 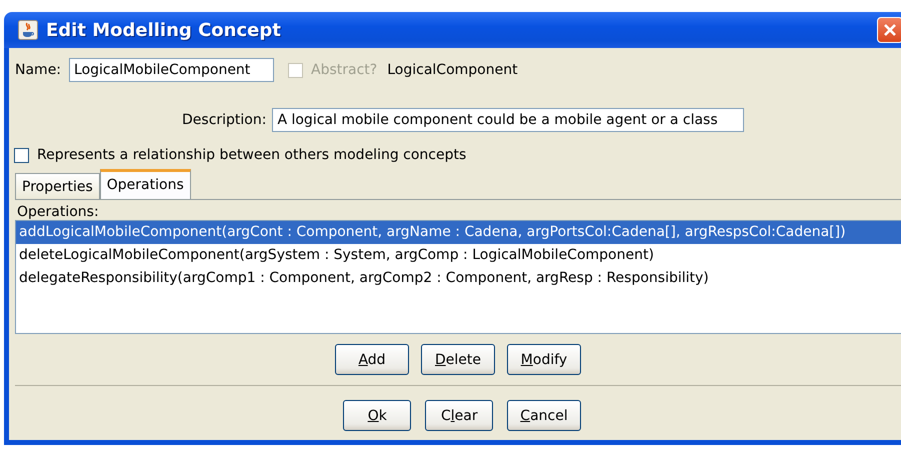 What do you see at coordinates (544, 415) in the screenshot?
I see `dialog-button: Cancel` at bounding box center [544, 415].